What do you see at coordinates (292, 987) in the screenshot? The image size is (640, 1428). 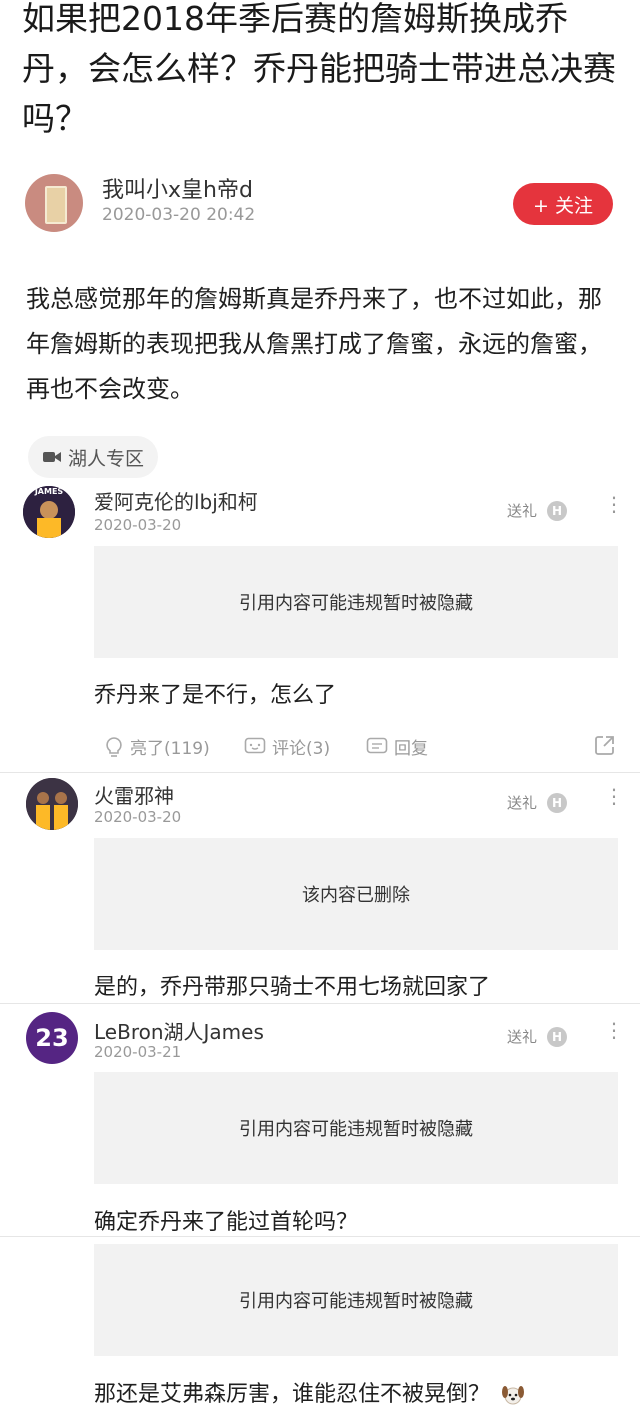 I see `comment-text: 是的，乔丹带那只骑士不用七场就回家了` at bounding box center [292, 987].